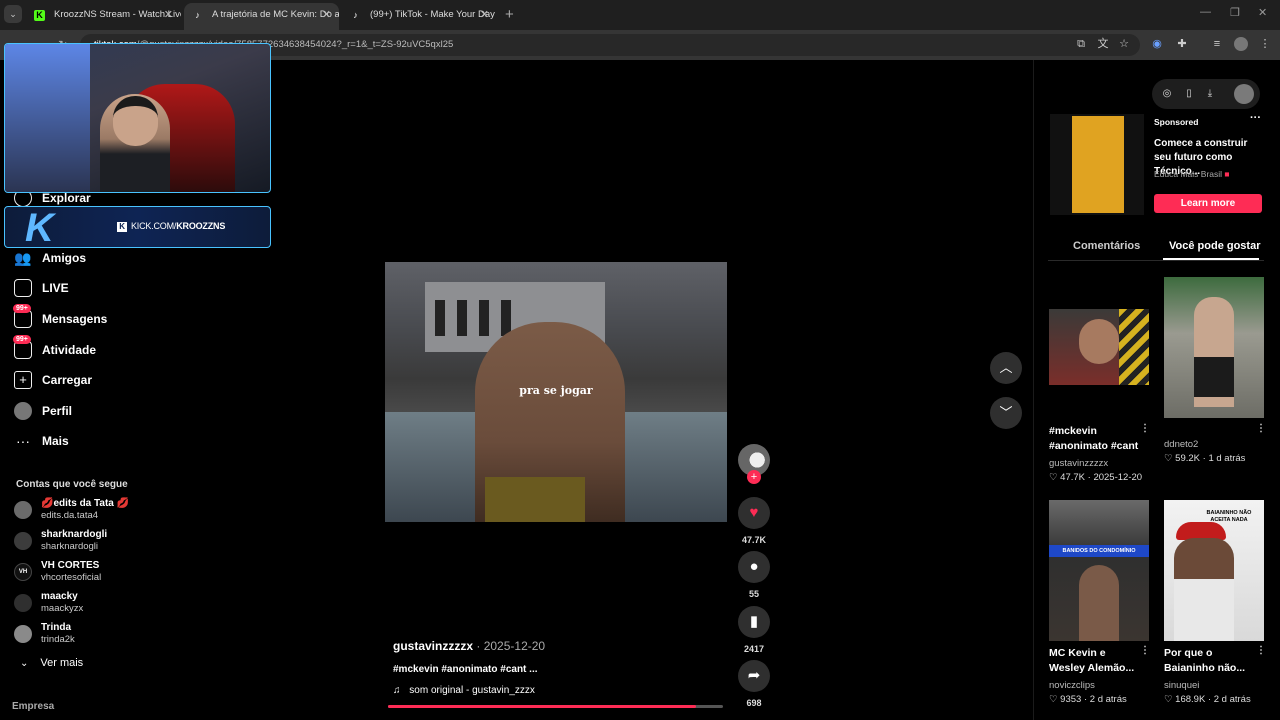 This screenshot has width=1280, height=720. Describe the element at coordinates (24, 663) in the screenshot. I see `chevron-down-icon: ⌄` at that location.